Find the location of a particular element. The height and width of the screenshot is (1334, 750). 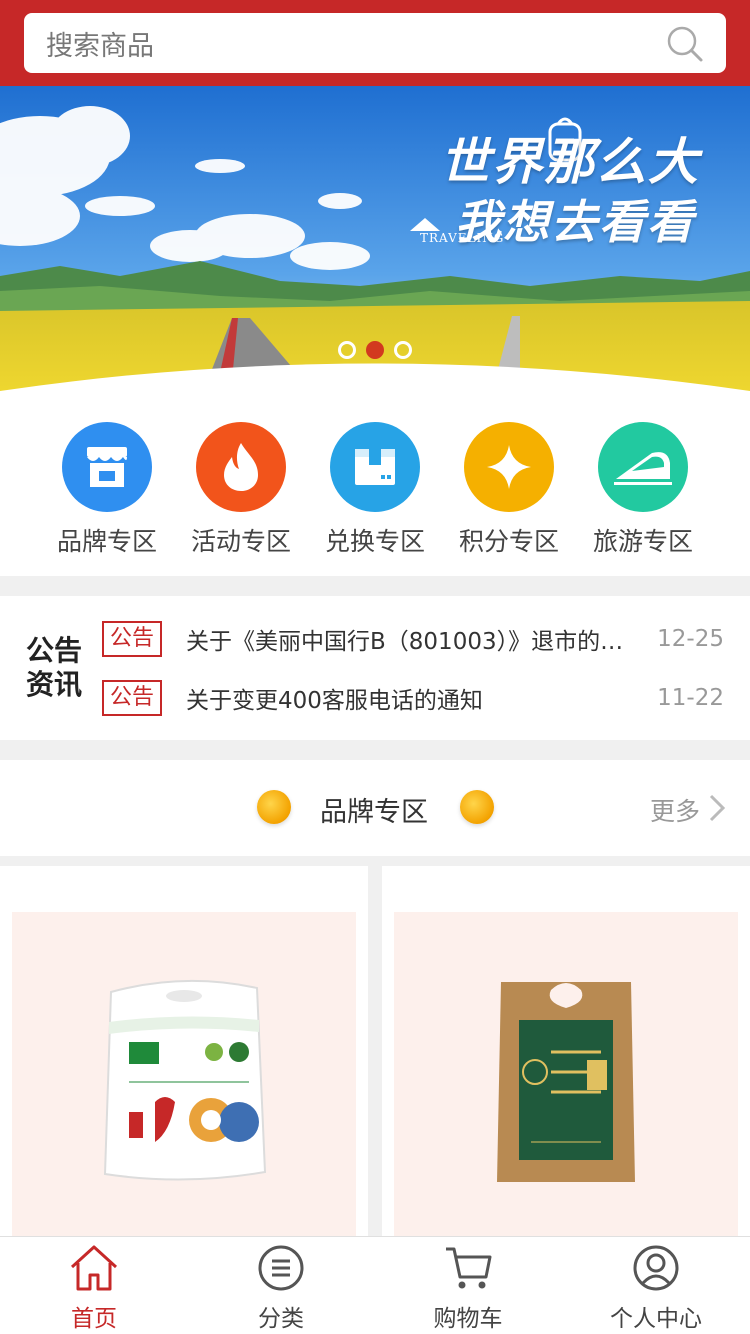

star-diamond-icon is located at coordinates (509, 467).